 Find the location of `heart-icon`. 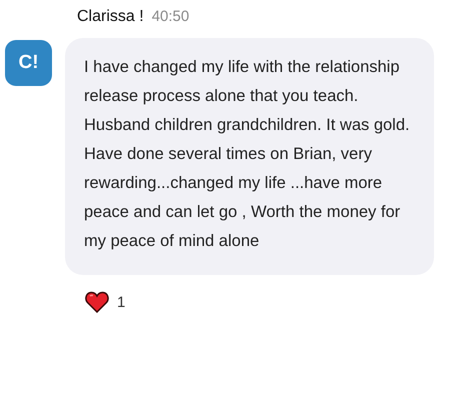

heart-icon is located at coordinates (97, 302).